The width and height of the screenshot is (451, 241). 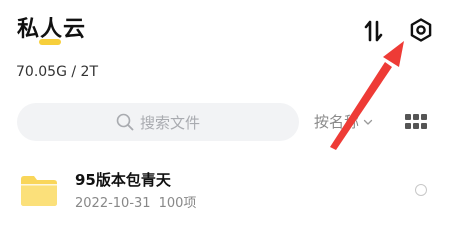 I want to click on sort-icon, so click(x=373, y=31).